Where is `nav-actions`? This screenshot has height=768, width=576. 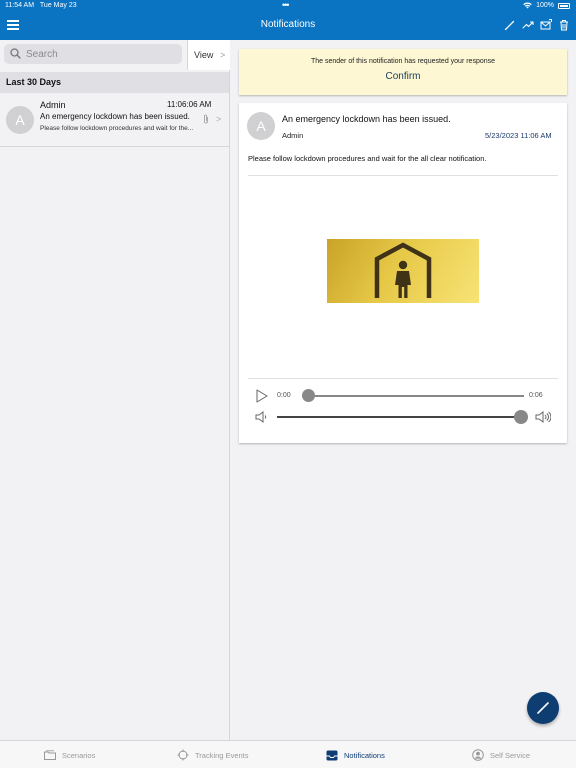
nav-actions is located at coordinates (536, 25).